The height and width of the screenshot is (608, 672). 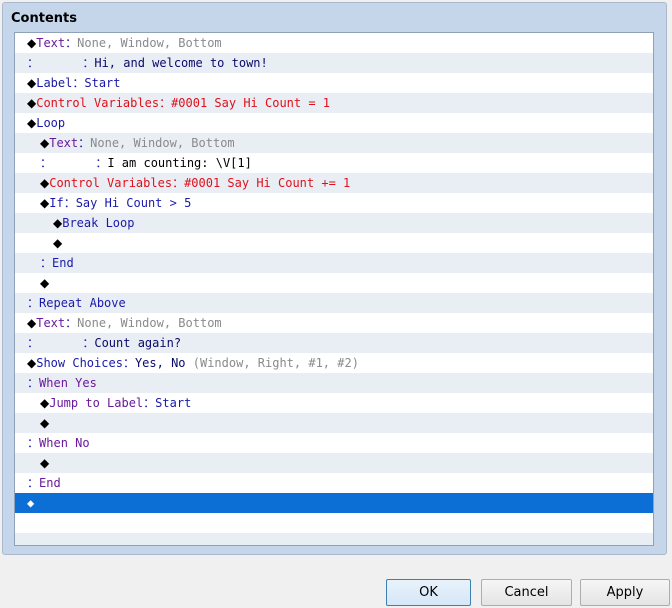 What do you see at coordinates (181, 63) in the screenshot?
I see `command-text: Hi, and welcome to town!` at bounding box center [181, 63].